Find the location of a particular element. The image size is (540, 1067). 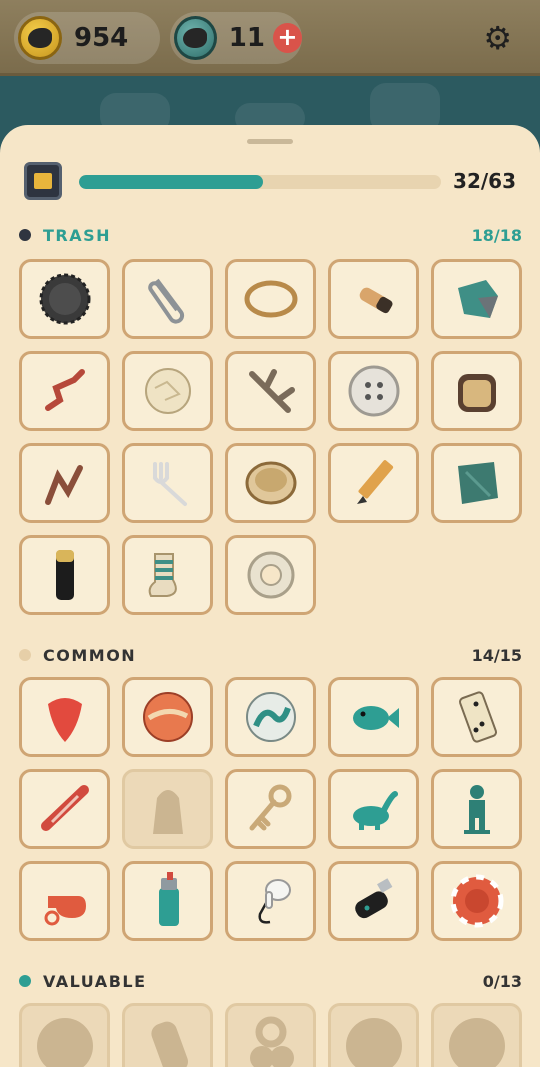

poker-chip-icon is located at coordinates (476, 901).